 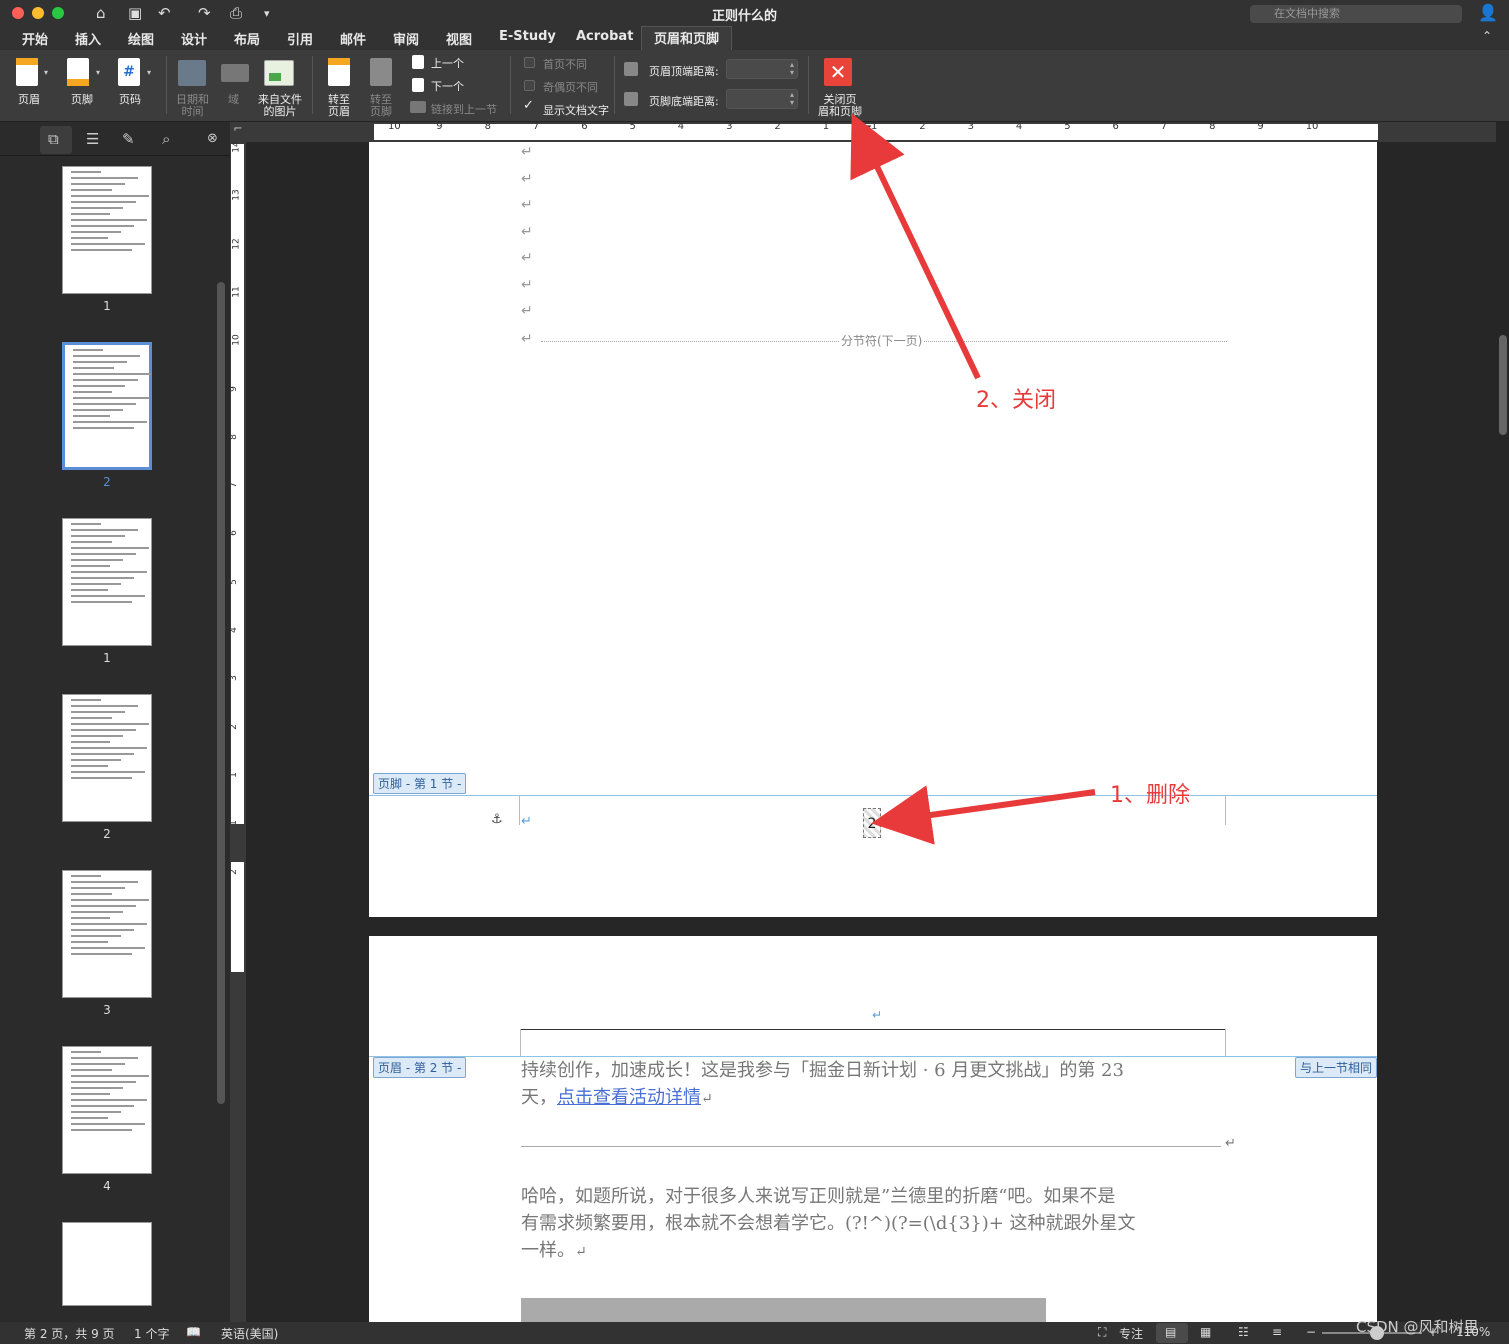 I want to click on tab-stop-icon: ⌐, so click(x=238, y=131).